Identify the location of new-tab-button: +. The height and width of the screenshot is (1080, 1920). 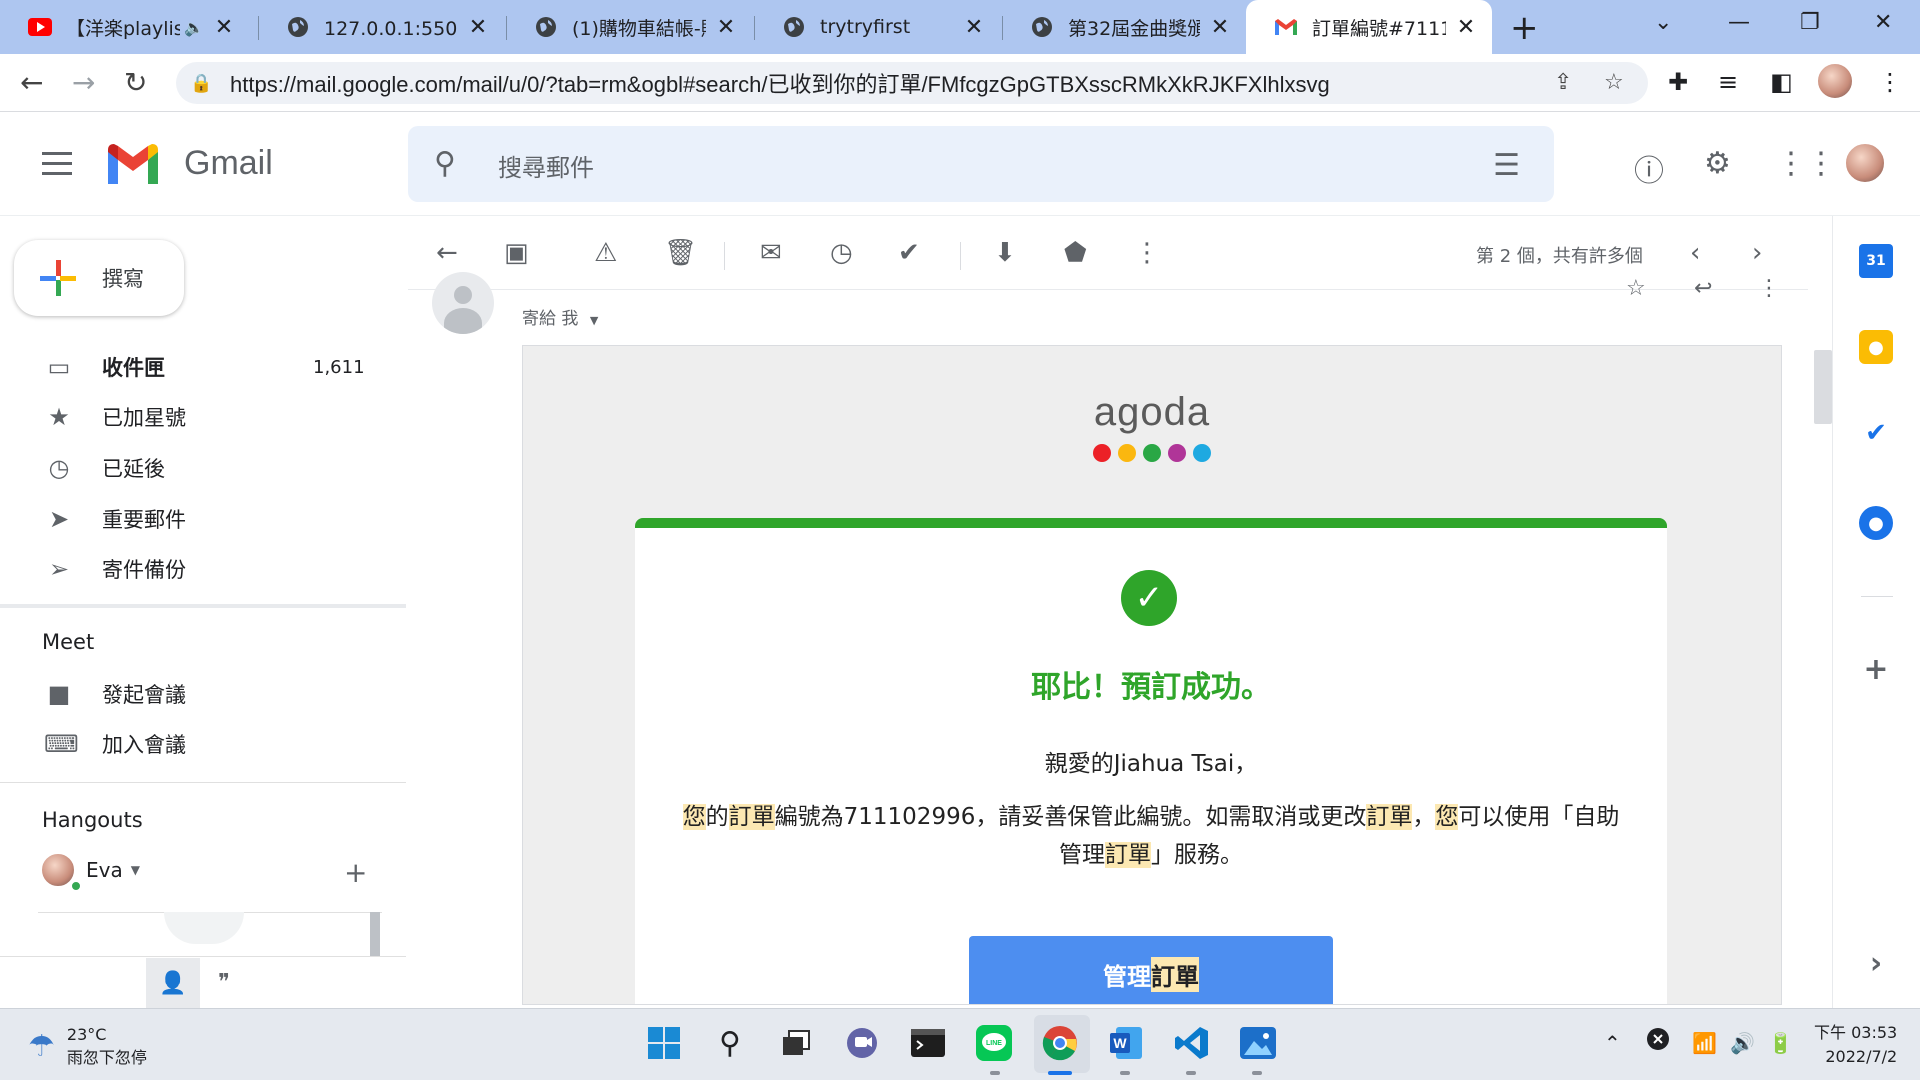
(1524, 28).